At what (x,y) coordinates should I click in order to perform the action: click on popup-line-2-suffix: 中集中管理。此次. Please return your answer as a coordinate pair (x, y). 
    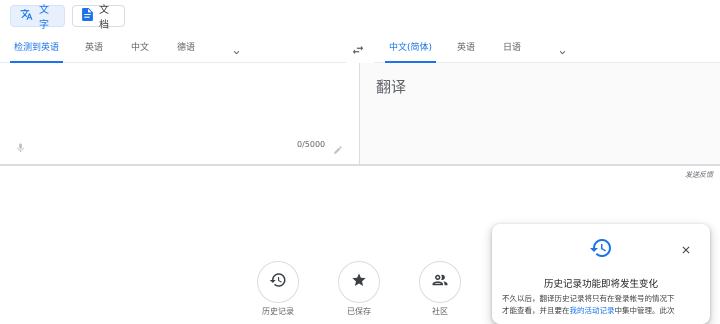
    Looking at the image, I should click on (644, 310).